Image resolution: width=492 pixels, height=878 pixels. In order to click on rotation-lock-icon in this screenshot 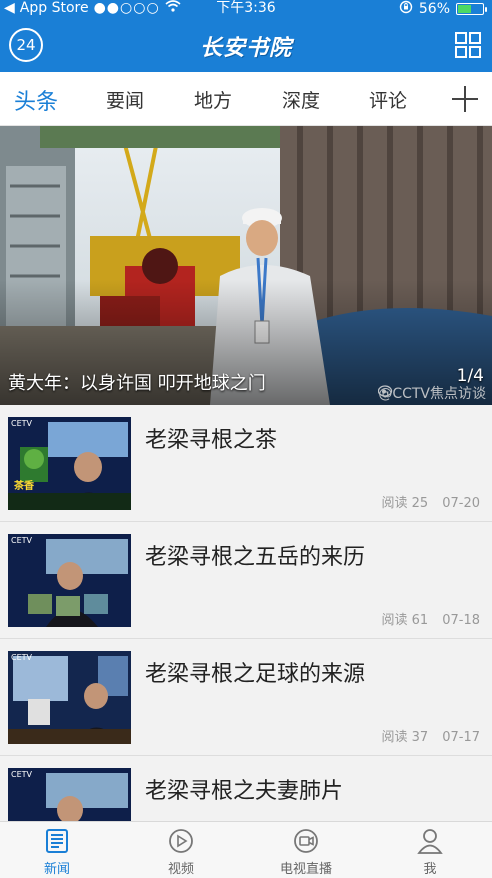, I will do `click(406, 9)`.